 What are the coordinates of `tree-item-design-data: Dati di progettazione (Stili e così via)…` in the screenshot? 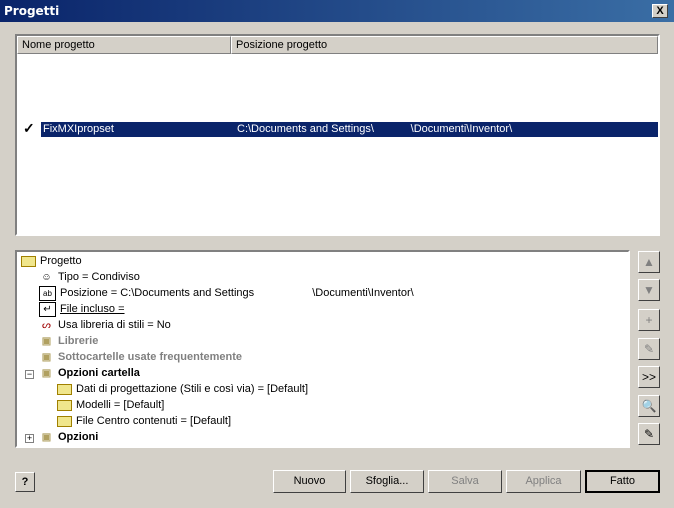 It's located at (182, 389).